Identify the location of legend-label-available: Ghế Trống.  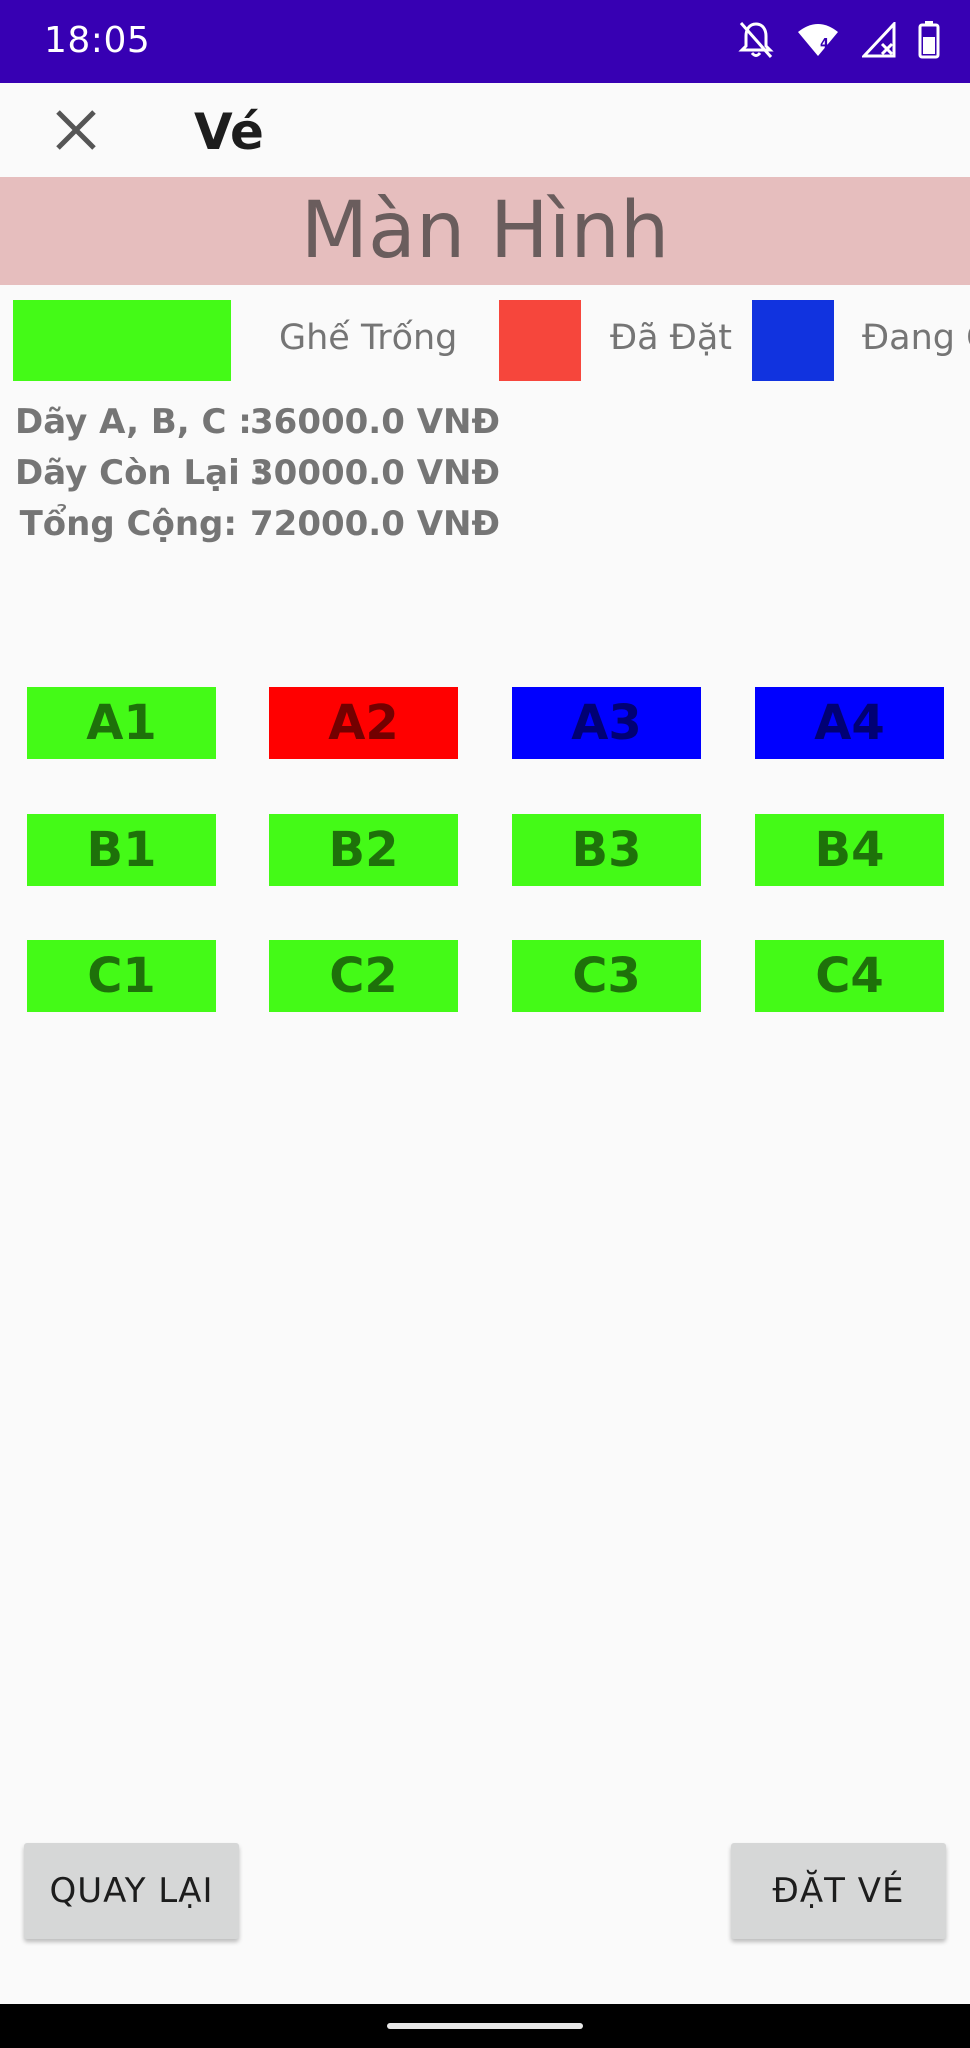
(368, 338).